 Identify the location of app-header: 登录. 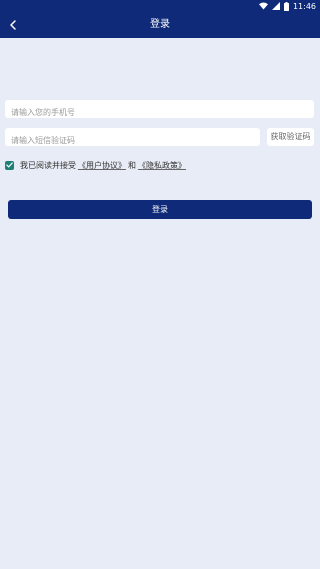
(160, 25).